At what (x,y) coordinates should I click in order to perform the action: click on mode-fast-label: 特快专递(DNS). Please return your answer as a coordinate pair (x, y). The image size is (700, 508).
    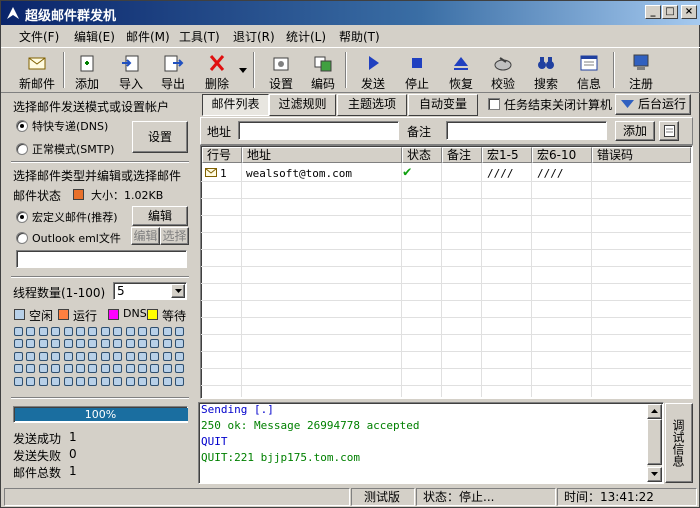
    Looking at the image, I should click on (70, 126).